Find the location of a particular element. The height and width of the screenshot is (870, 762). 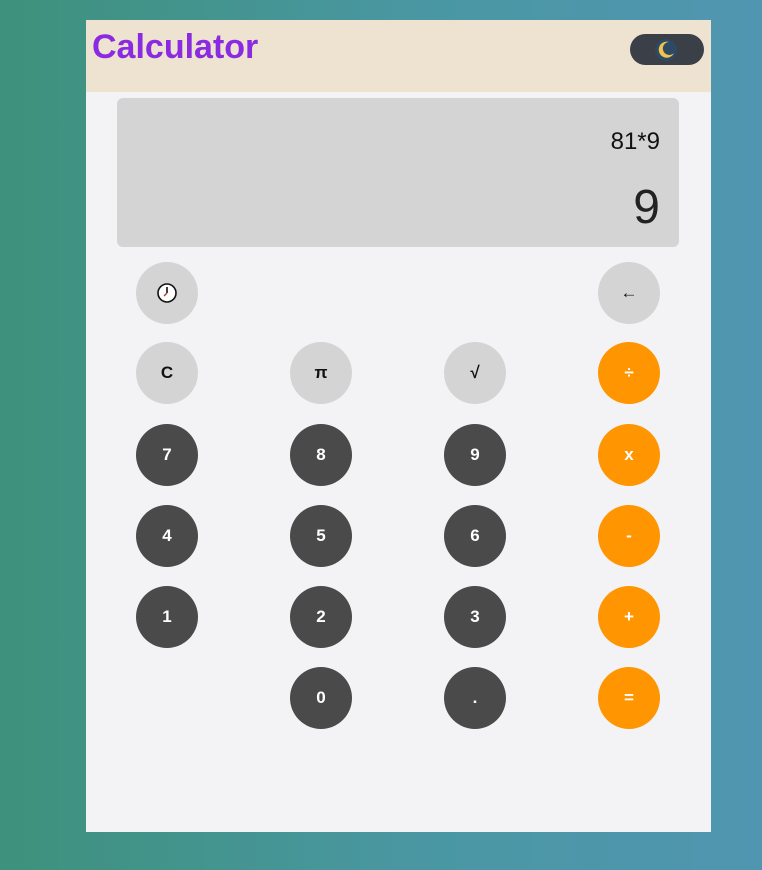

digit-6-button: 6 is located at coordinates (475, 536).